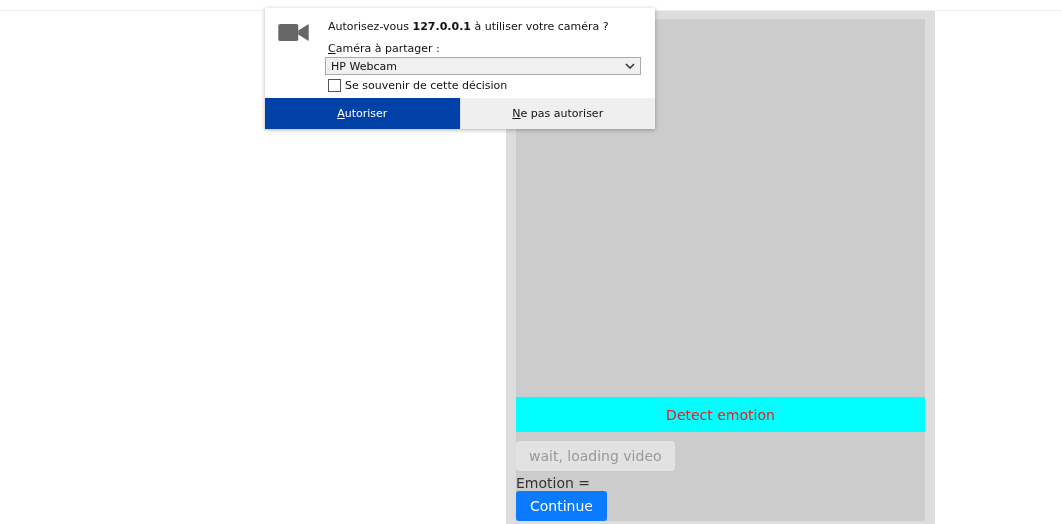 This screenshot has height=524, width=1062. I want to click on camera-icon, so click(293, 32).